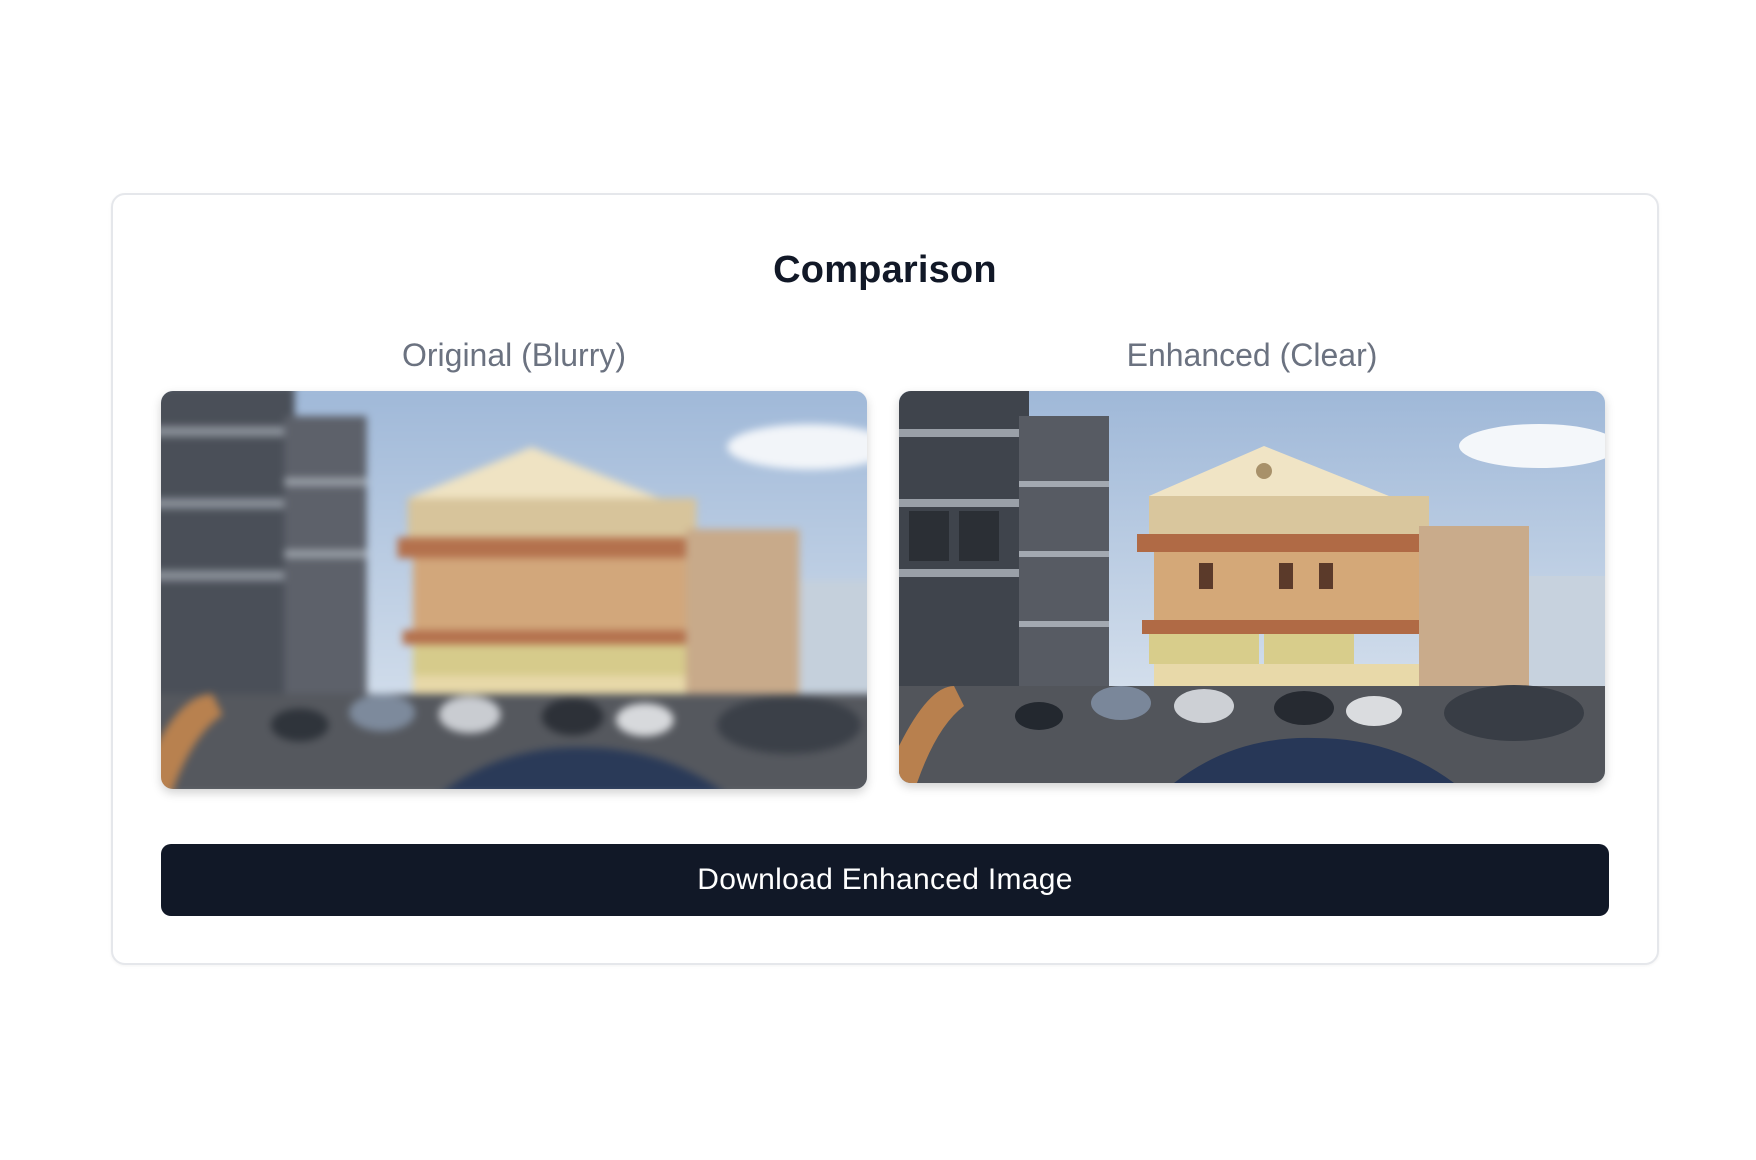 This screenshot has width=1756, height=1160. Describe the element at coordinates (885, 270) in the screenshot. I see `comparison-title: Comparison` at that location.